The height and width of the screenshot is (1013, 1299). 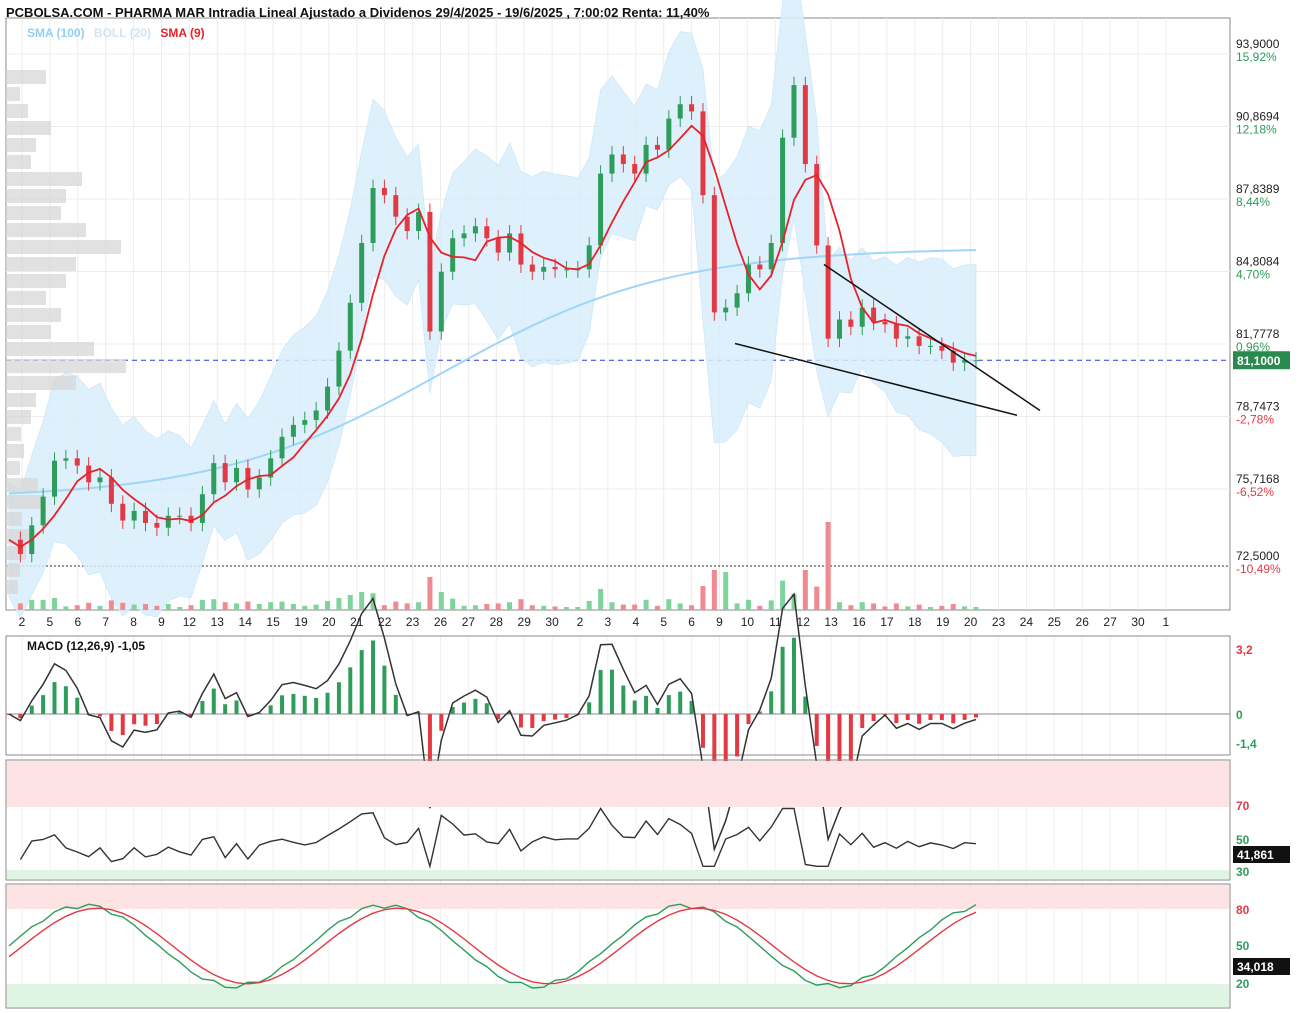 What do you see at coordinates (1138, 622) in the screenshot?
I see `date-tick-label: 30` at bounding box center [1138, 622].